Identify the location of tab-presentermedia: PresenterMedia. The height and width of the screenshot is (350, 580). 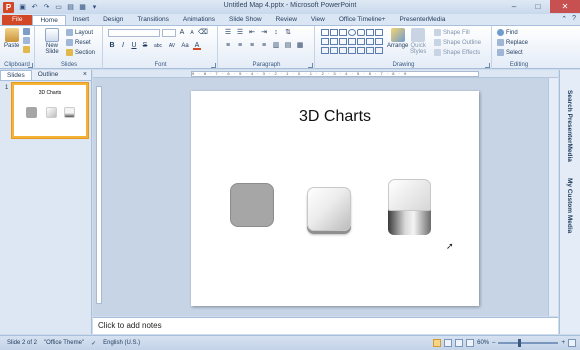
(423, 20).